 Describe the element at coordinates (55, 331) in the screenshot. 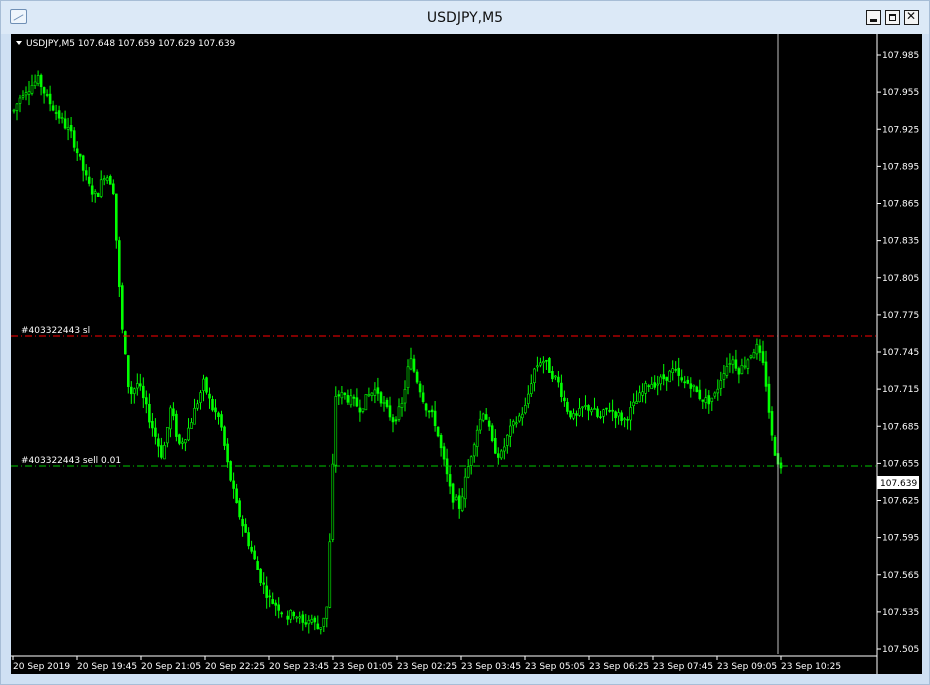

I see `stop-loss-label: #403322443 sl` at that location.